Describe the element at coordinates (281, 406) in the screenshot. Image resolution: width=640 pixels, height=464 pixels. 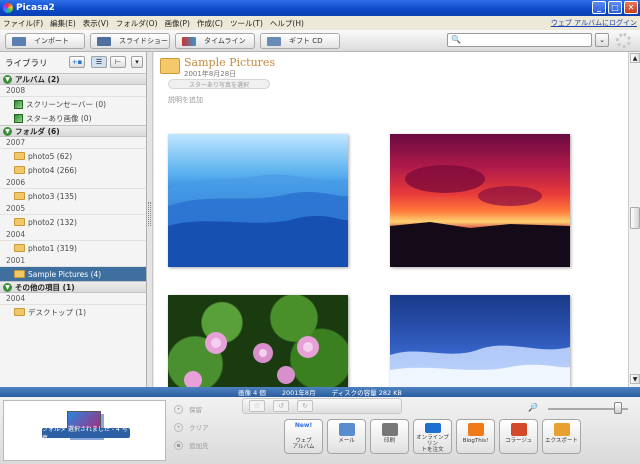
I see `rotate-left-button: ↺` at that location.